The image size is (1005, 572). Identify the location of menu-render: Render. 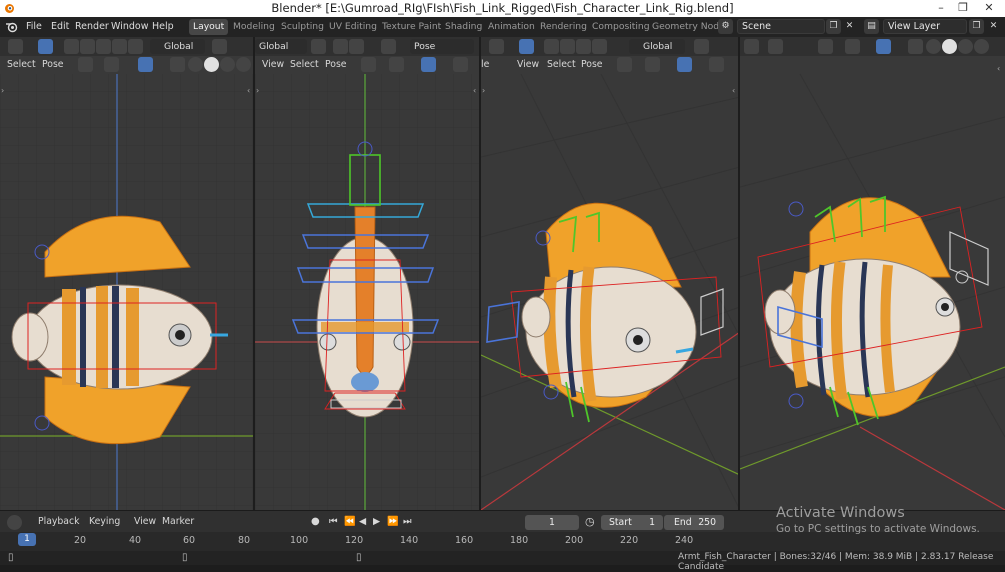
(92, 26).